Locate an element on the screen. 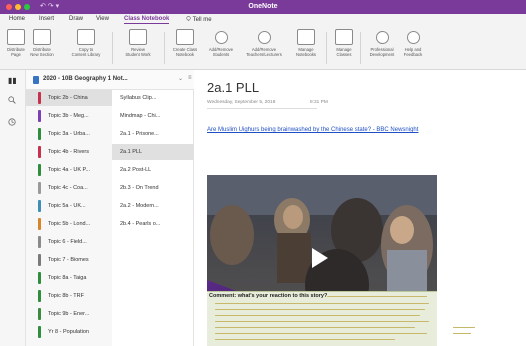  distribute-new-section-button: Distribute New Section is located at coordinates (42, 43).